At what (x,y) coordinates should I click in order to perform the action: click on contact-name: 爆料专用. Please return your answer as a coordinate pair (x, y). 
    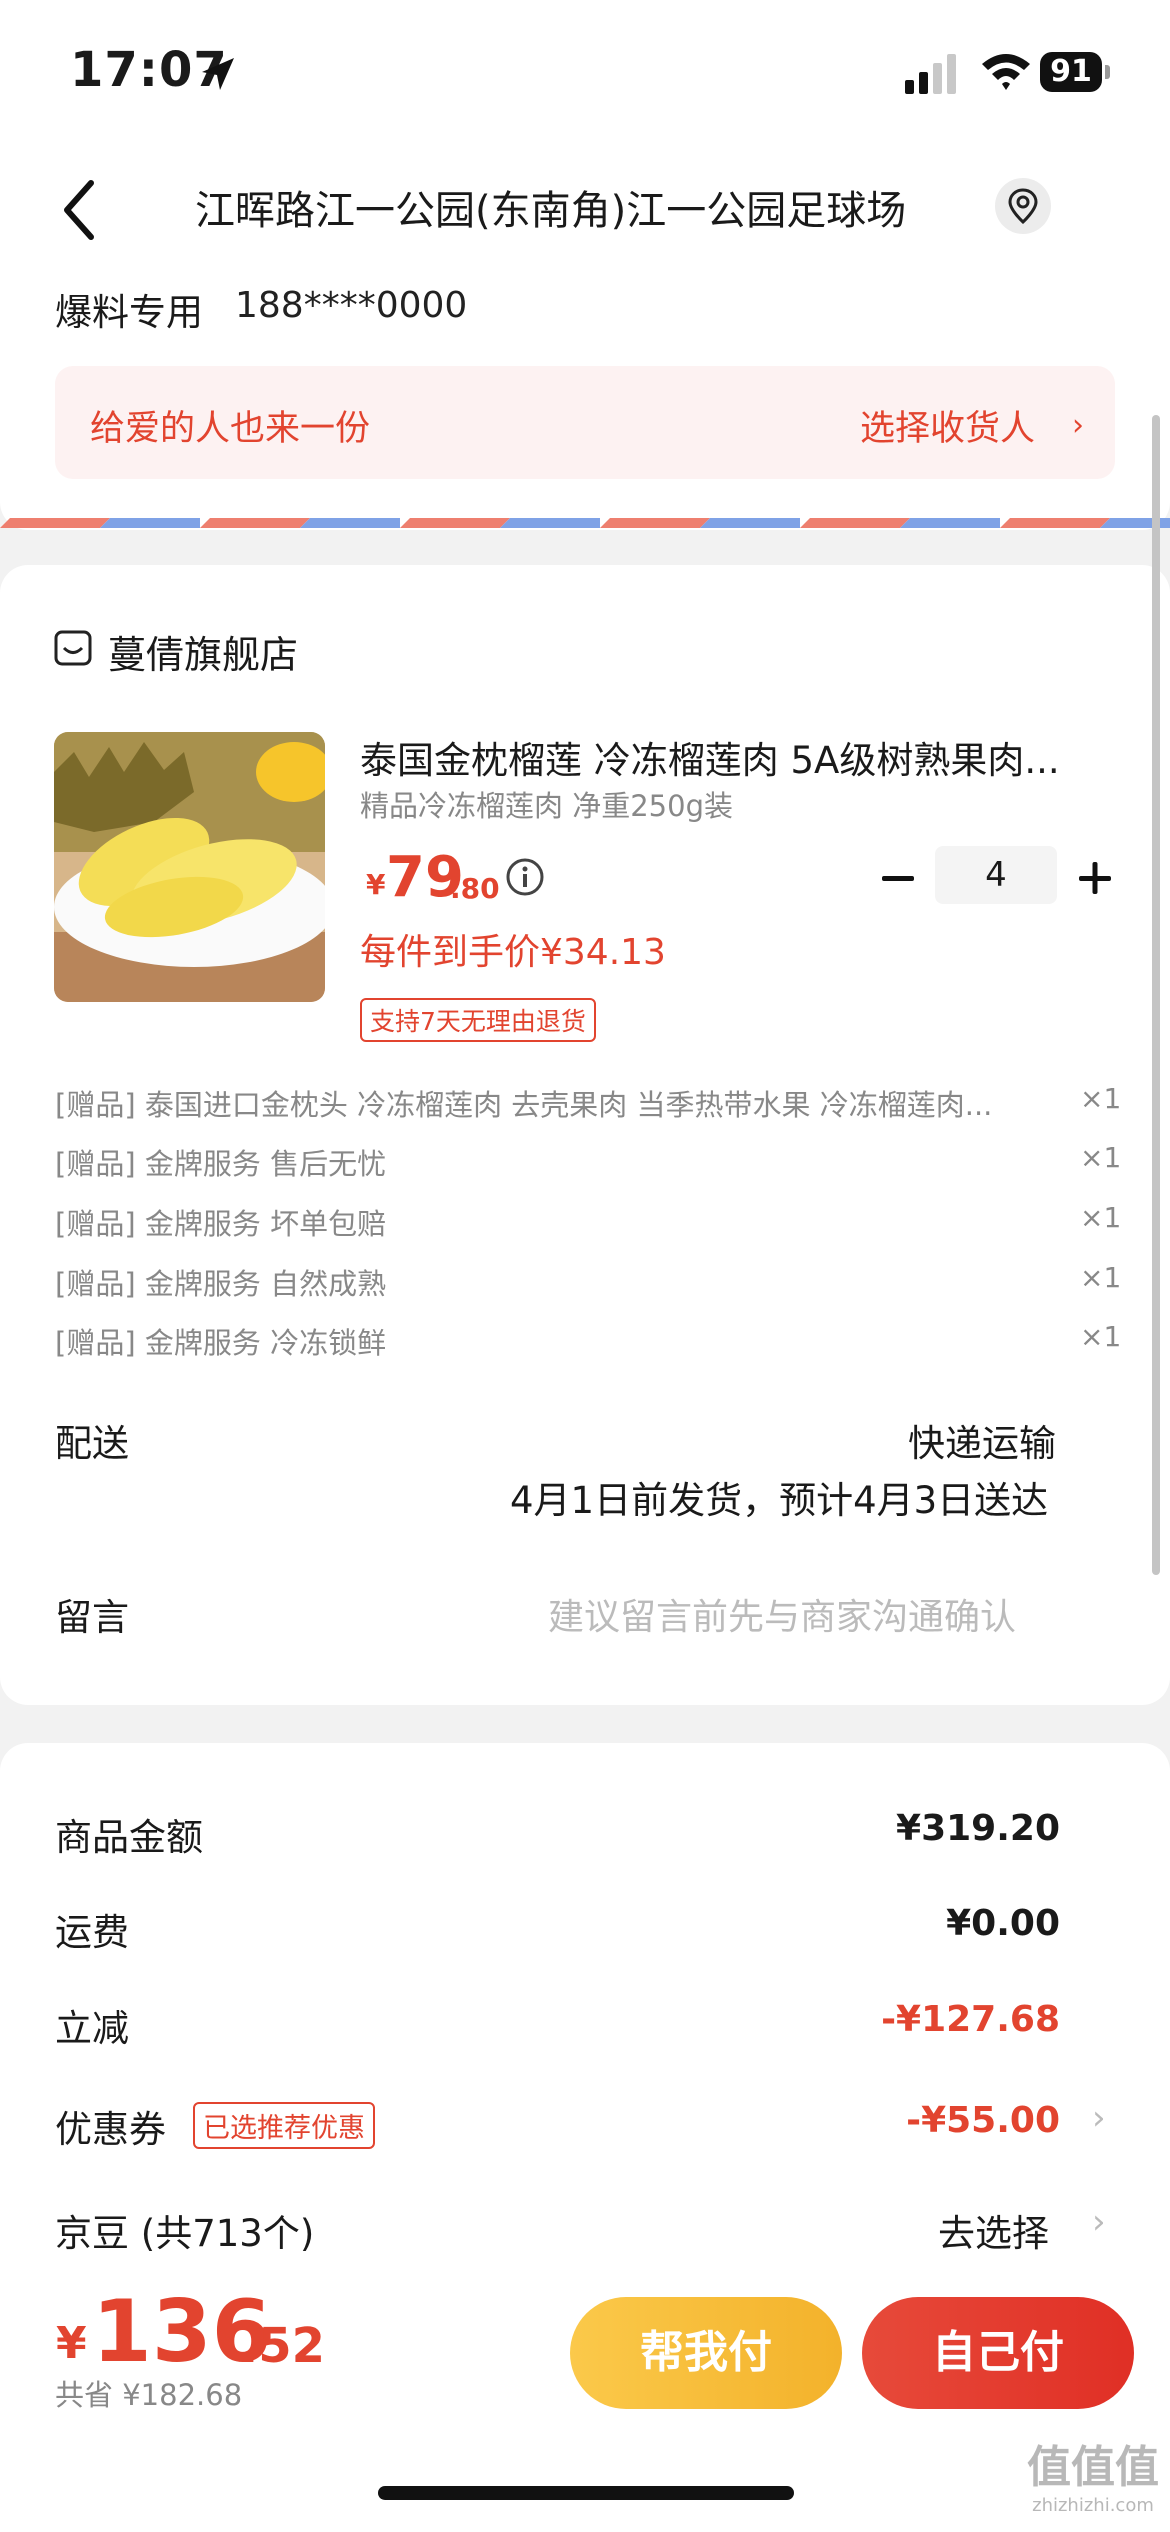
    Looking at the image, I should click on (129, 312).